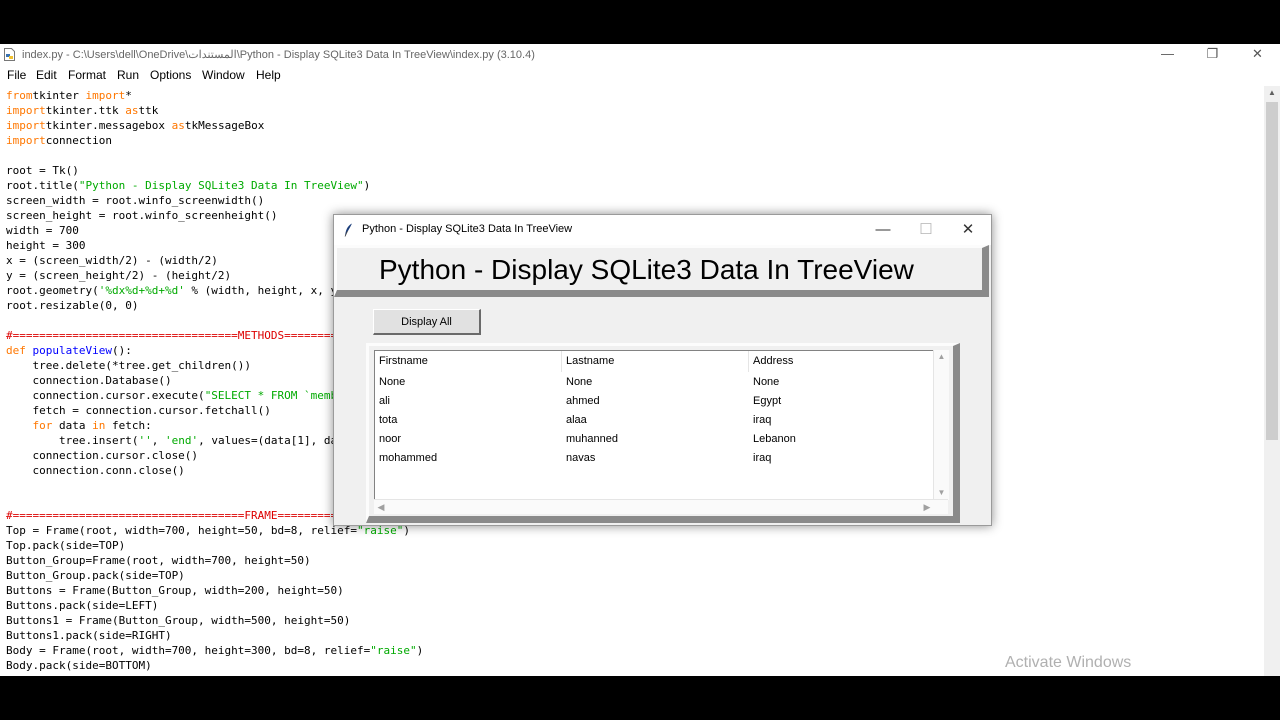 Image resolution: width=1280 pixels, height=720 pixels. I want to click on code-token: '', so click(145, 440).